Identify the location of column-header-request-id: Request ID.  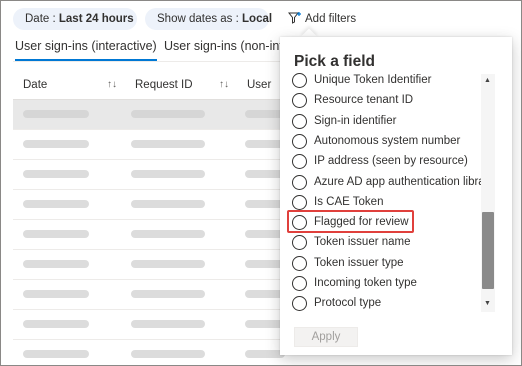
(164, 85).